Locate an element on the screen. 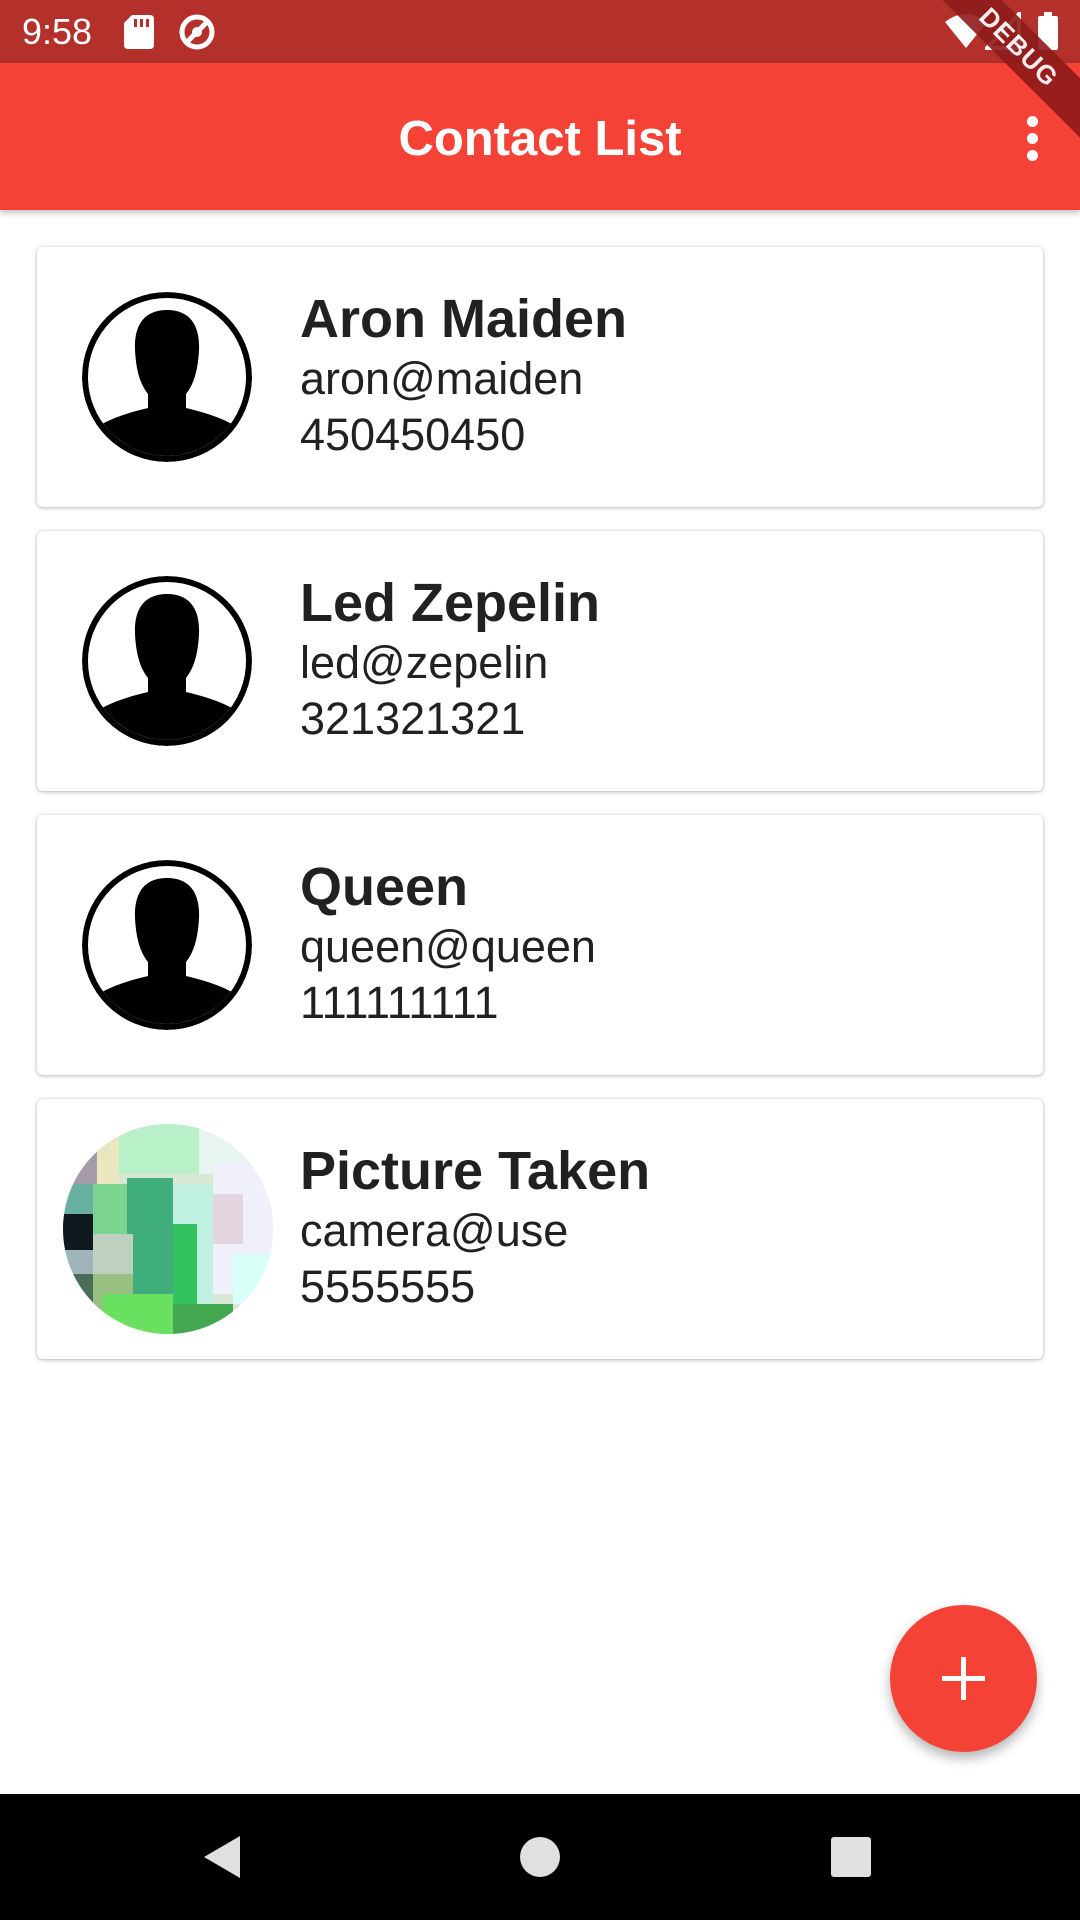 The height and width of the screenshot is (1920, 1080). recents-icon is located at coordinates (851, 1857).